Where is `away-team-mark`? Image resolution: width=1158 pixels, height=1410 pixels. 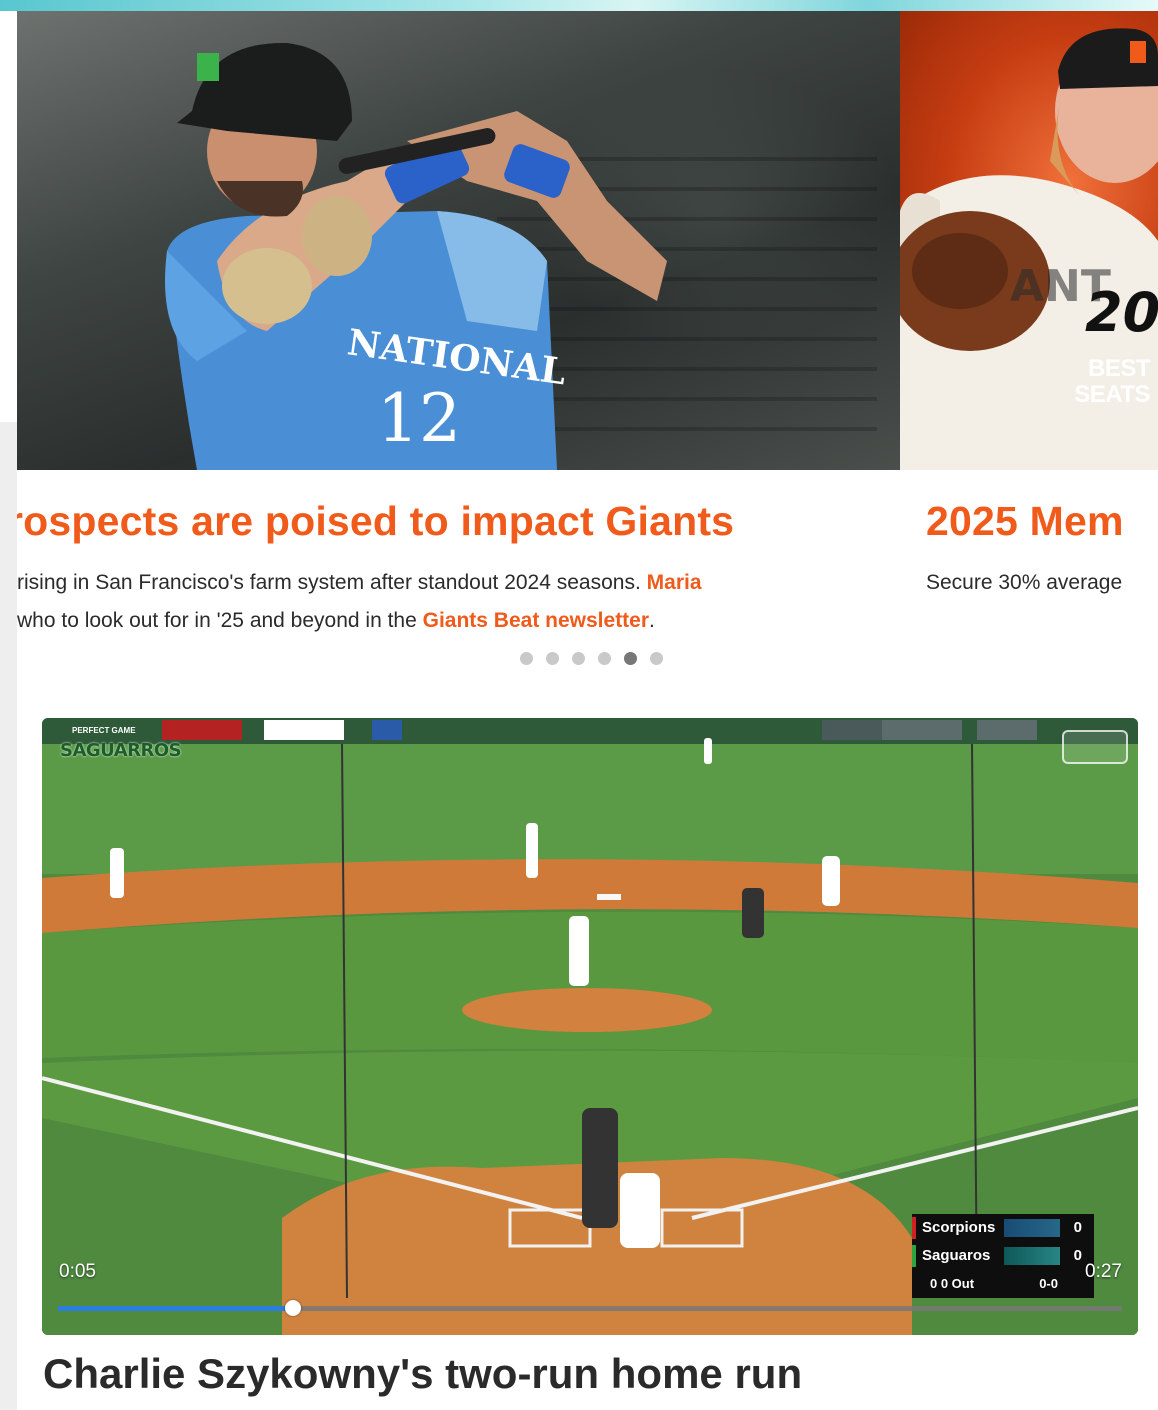 away-team-mark is located at coordinates (914, 1228).